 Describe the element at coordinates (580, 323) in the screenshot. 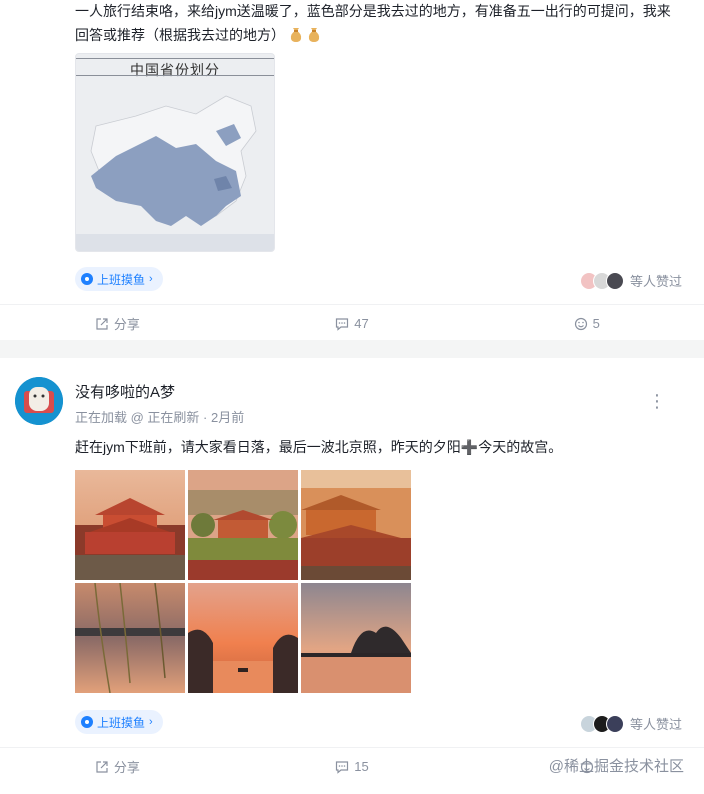

I see `thumbs-up-icon` at that location.